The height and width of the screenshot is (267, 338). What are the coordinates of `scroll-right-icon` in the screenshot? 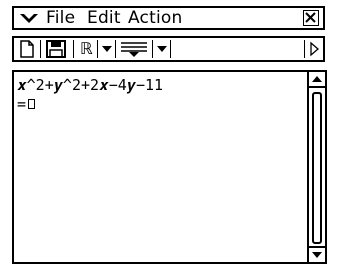 It's located at (314, 49).